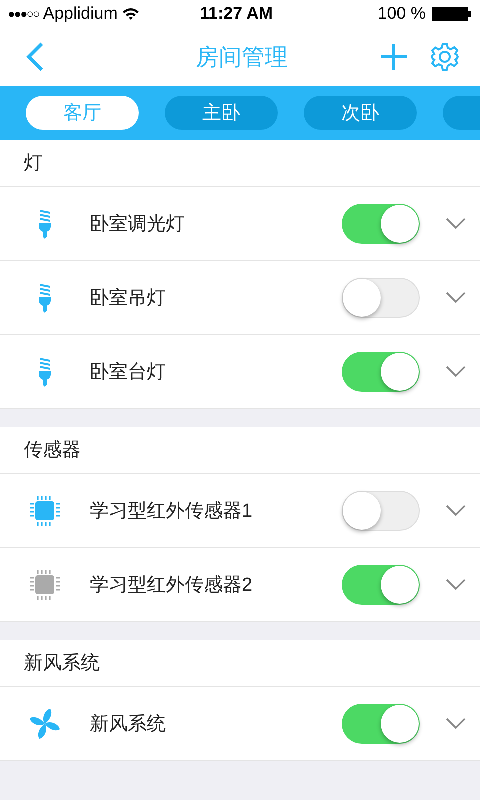  What do you see at coordinates (128, 298) in the screenshot?
I see `device-name: 卧室吊灯` at bounding box center [128, 298].